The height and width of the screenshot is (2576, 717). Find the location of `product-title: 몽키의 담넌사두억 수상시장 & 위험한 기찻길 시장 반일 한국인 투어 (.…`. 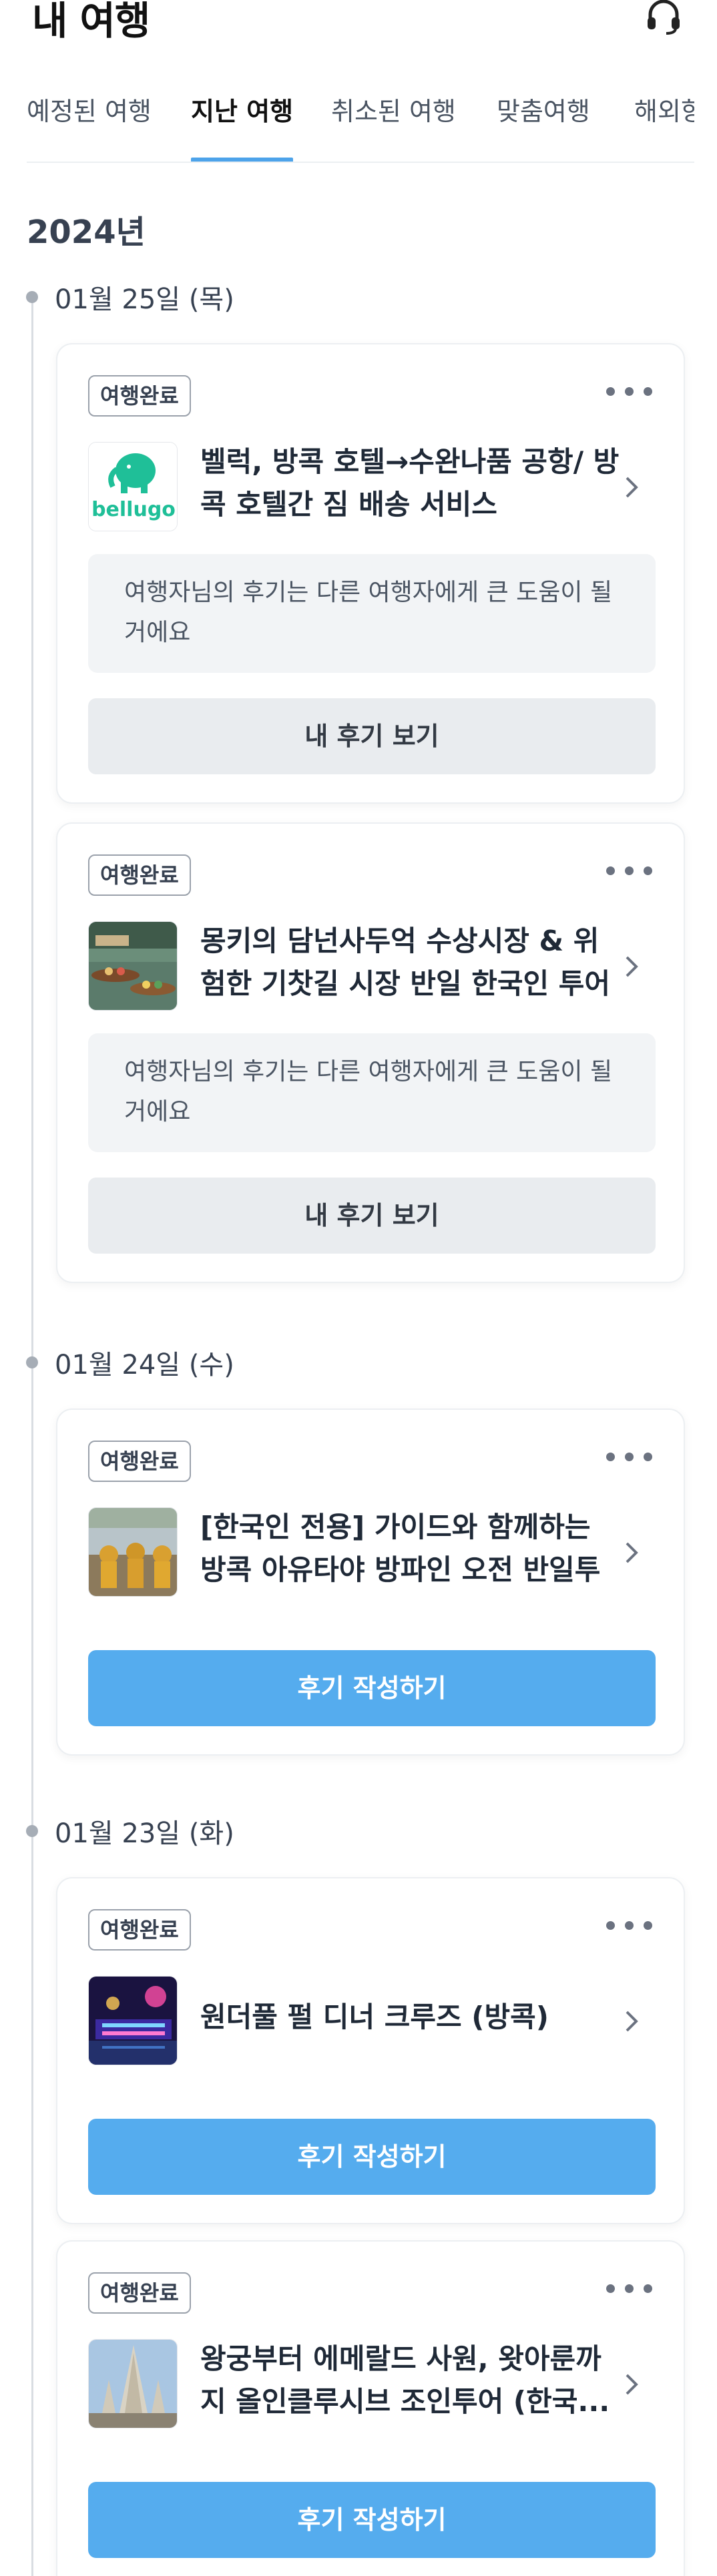

product-title: 몽키의 담넌사두억 수상시장 & 위험한 기찻길 시장 반일 한국인 투어 (.… is located at coordinates (411, 962).